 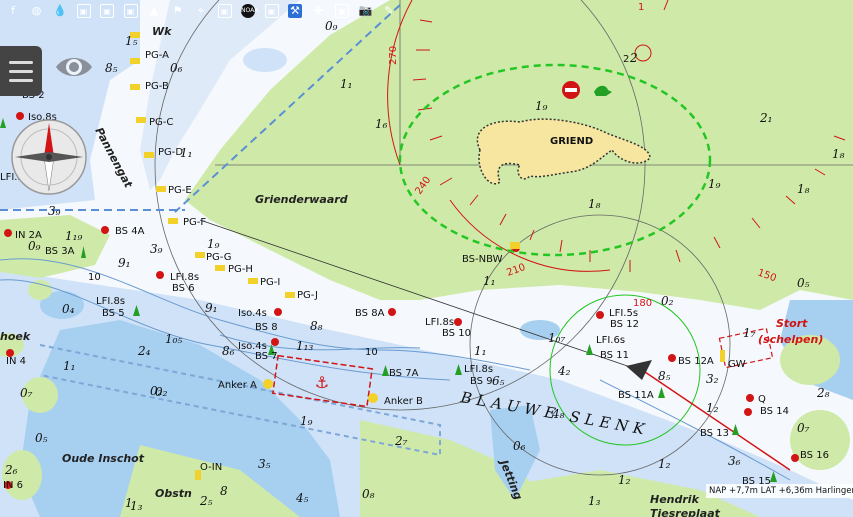 I want to click on place-stort: Stort, so click(x=792, y=323).